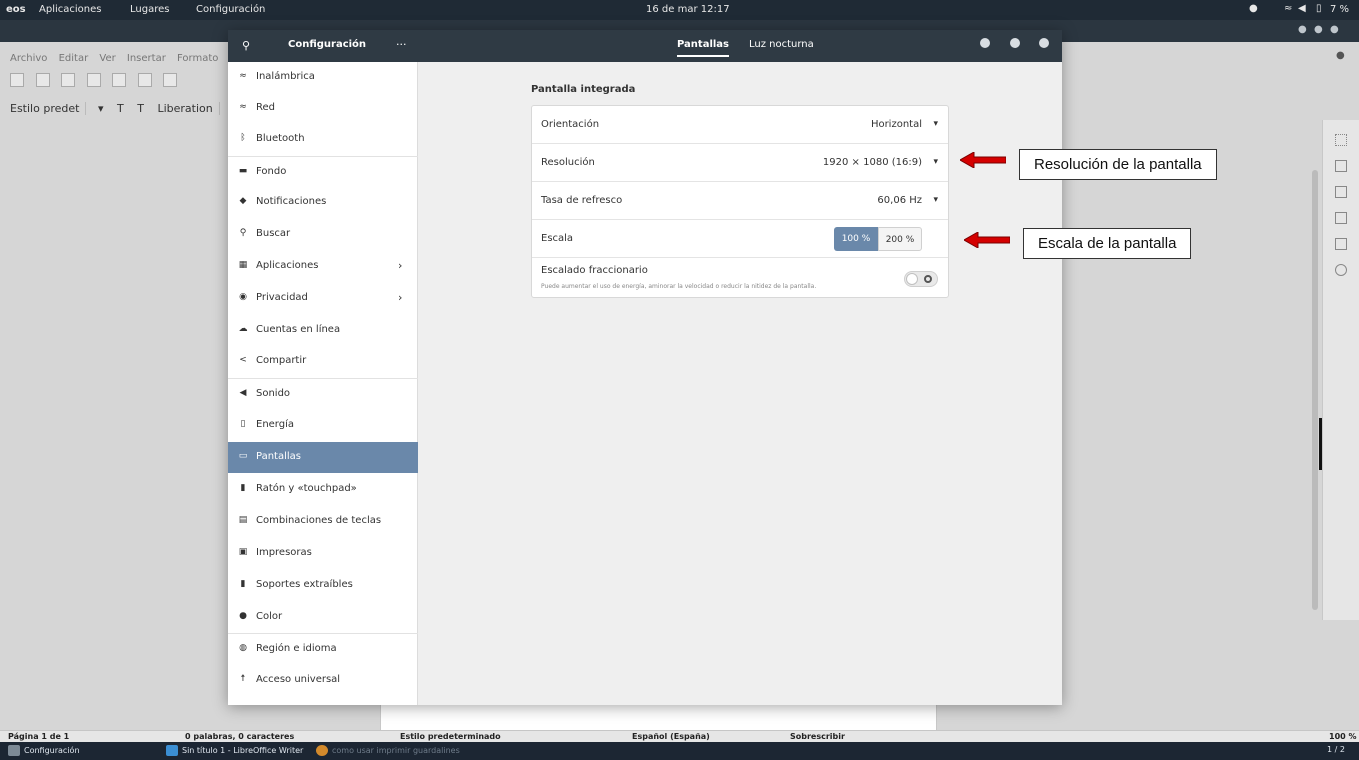 The width and height of the screenshot is (1359, 760). What do you see at coordinates (671, 736) in the screenshot?
I see `status-language: Español (España)` at bounding box center [671, 736].